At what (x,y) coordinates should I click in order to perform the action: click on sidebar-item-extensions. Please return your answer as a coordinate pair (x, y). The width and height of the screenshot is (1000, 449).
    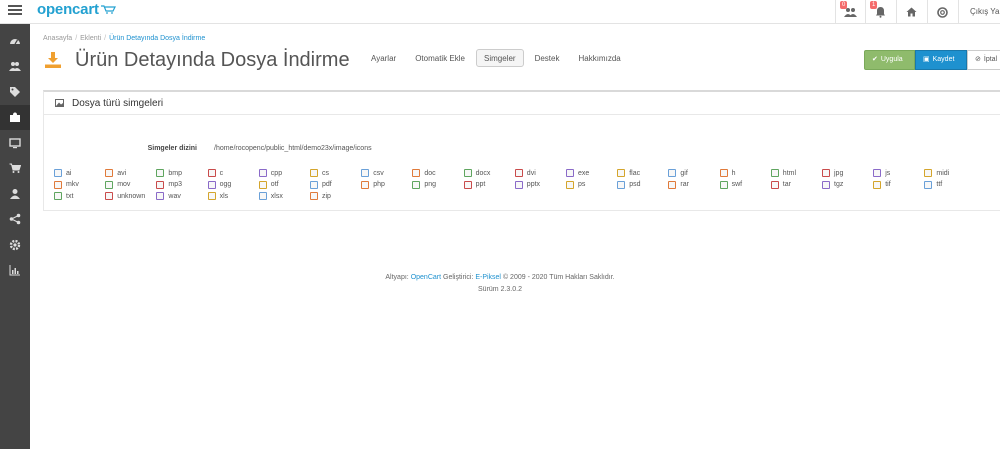
    Looking at the image, I should click on (15, 117).